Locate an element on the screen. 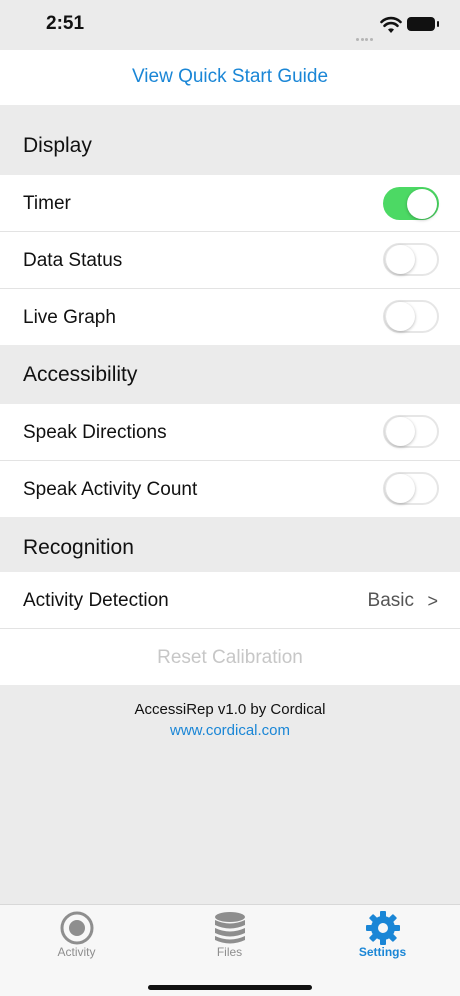 This screenshot has height=996, width=460. section-header-recognition: Recognition is located at coordinates (230, 544).